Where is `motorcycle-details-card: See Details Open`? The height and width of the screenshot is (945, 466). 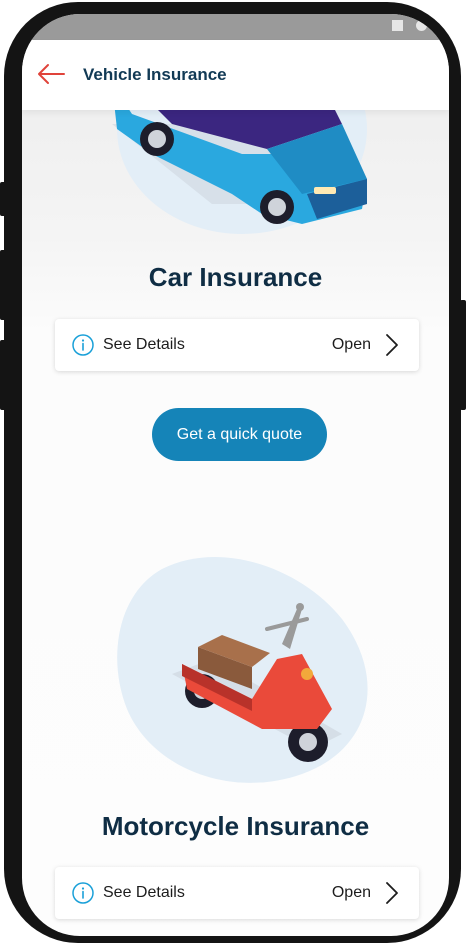 motorcycle-details-card: See Details Open is located at coordinates (237, 893).